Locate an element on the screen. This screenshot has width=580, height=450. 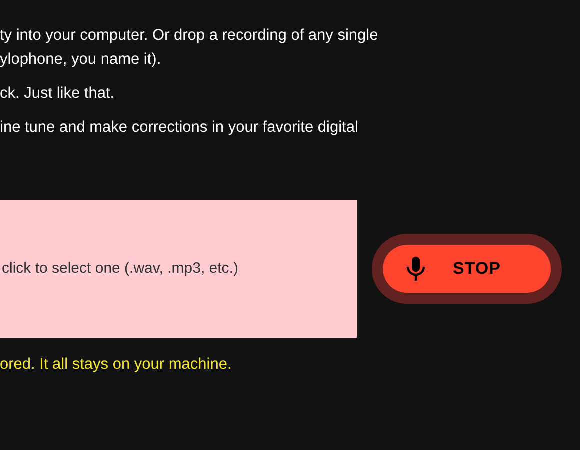
paragraph: ck. Just like that. is located at coordinates (58, 94).